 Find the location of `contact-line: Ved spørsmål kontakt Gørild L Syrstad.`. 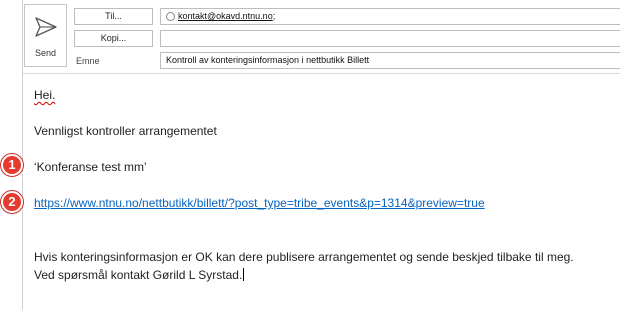

contact-line: Ved spørsmål kontakt Gørild L Syrstad. is located at coordinates (139, 275).